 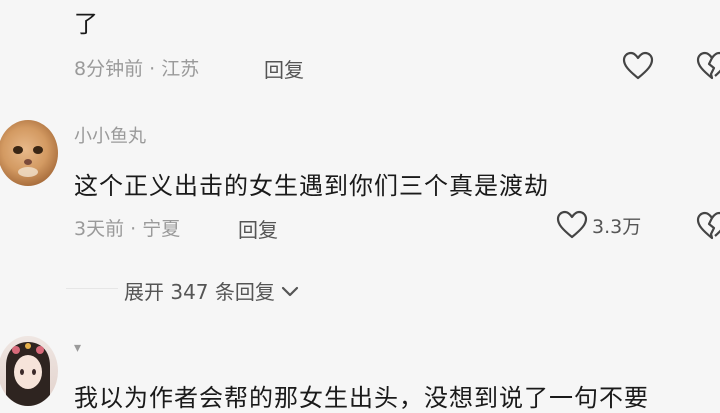 I want to click on like-button: 3.3万, so click(x=598, y=225).